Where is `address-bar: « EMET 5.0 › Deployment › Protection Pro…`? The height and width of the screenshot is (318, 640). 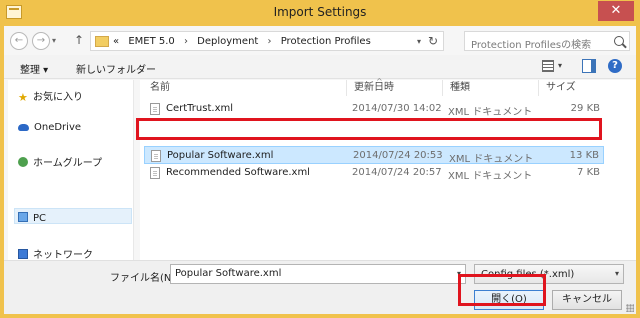
address-bar: « EMET 5.0 › Deployment › Protection Pro… is located at coordinates (267, 41).